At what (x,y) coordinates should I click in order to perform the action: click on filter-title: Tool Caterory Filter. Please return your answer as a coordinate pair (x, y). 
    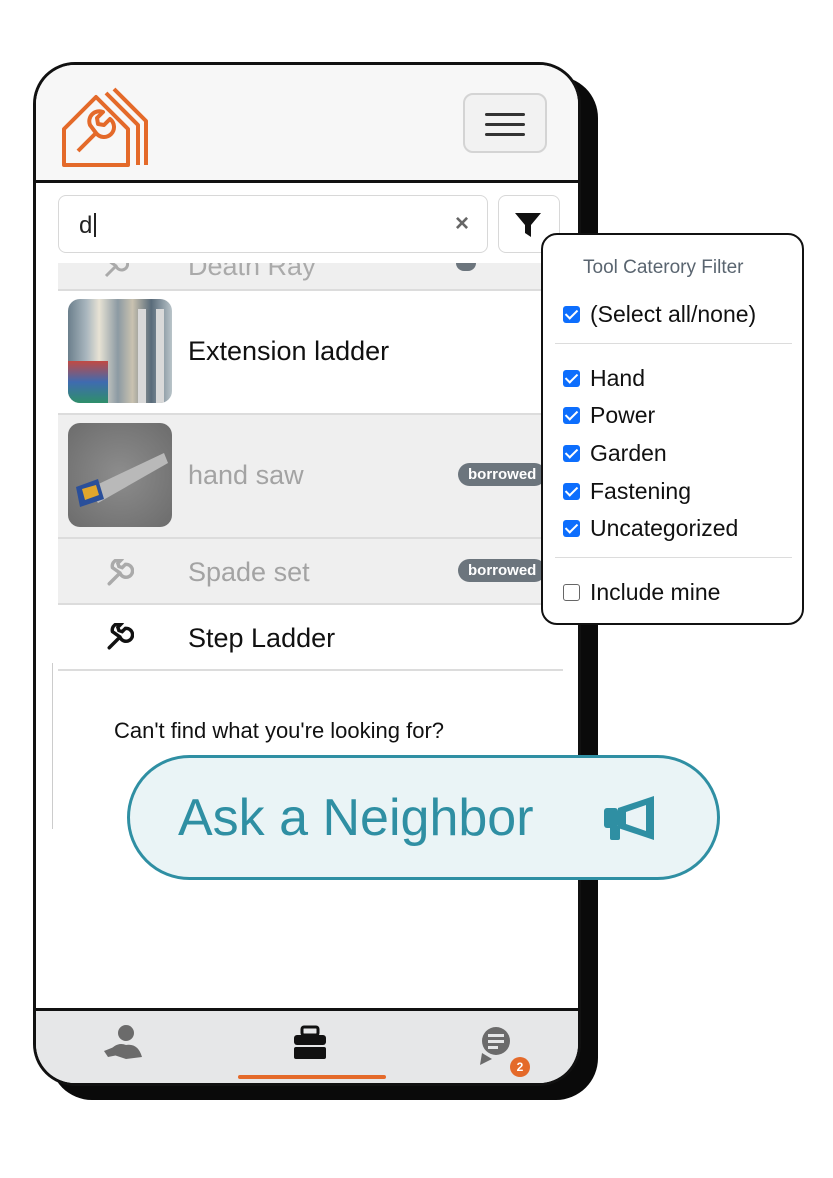
    Looking at the image, I should click on (663, 267).